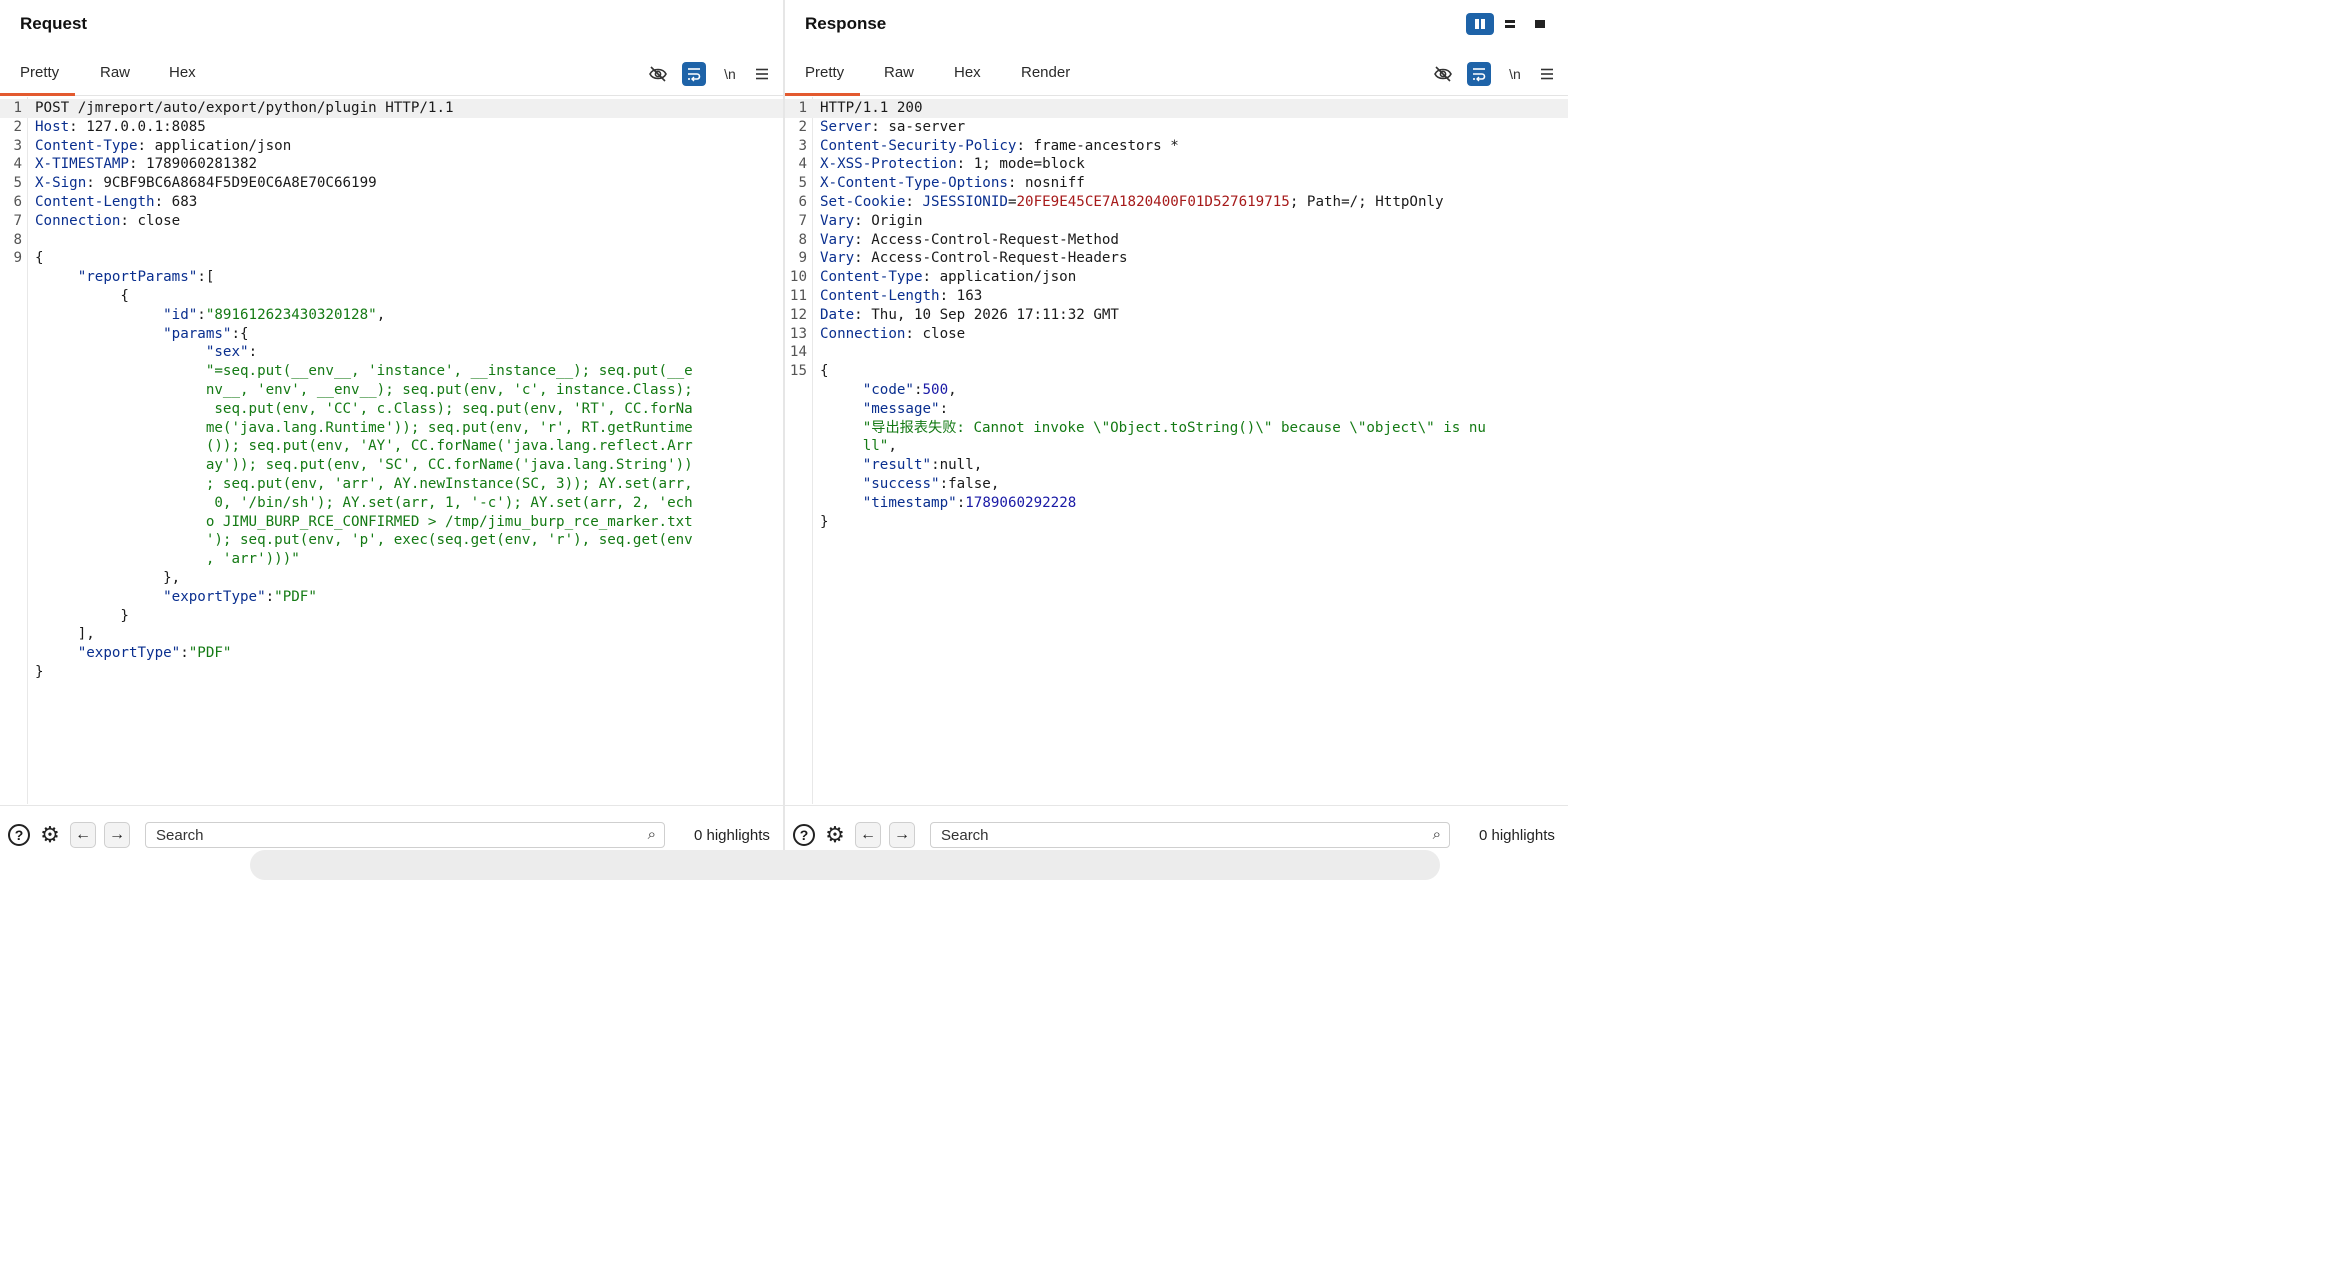 Image resolution: width=2330 pixels, height=1284 pixels. What do you see at coordinates (391, 164) in the screenshot?
I see `code-line: 4 X-TIMESTAMP: 1789060281382` at bounding box center [391, 164].